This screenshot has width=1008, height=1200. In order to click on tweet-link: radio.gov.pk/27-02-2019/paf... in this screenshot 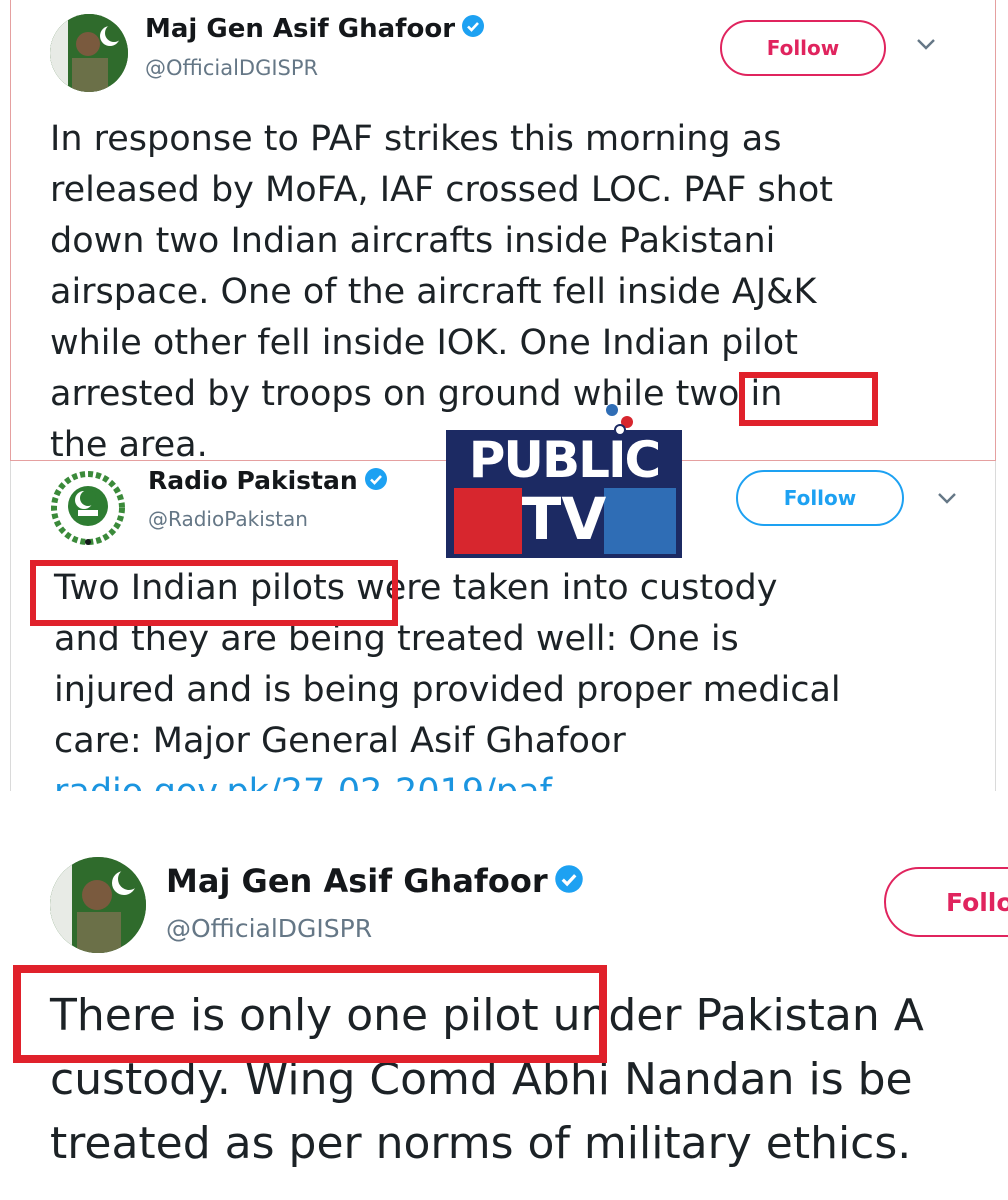, I will do `click(318, 779)`.